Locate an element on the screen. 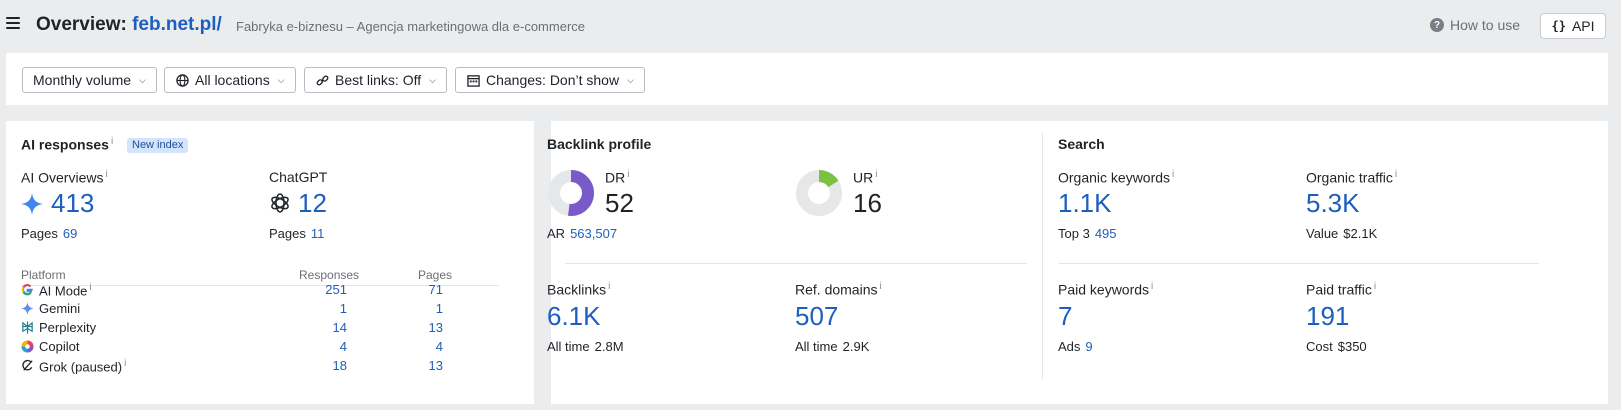  chatgpt-icon is located at coordinates (280, 203).